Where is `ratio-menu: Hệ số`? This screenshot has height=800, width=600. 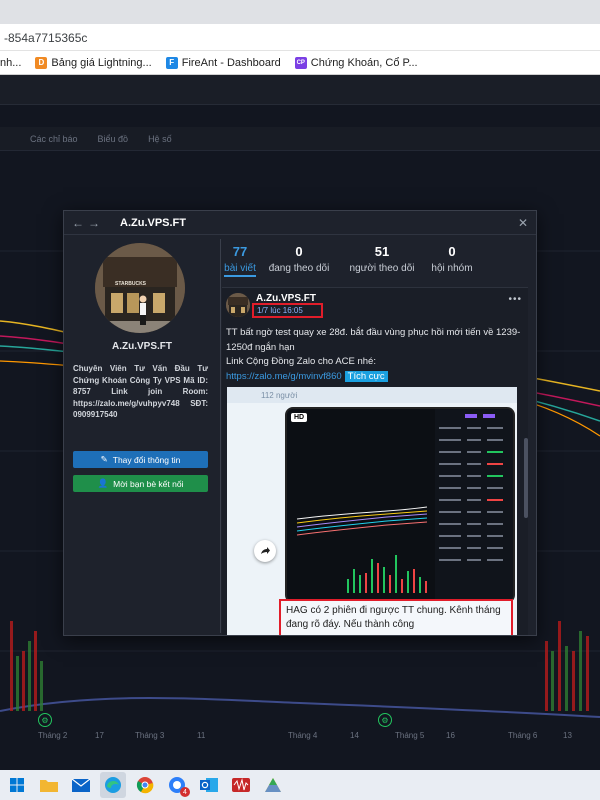
ratio-menu: Hệ số is located at coordinates (160, 139).